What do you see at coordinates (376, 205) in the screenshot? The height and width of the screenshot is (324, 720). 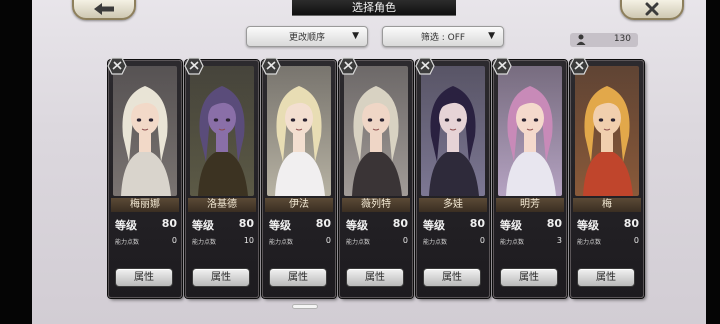 I see `character-name: 薇列特` at bounding box center [376, 205].